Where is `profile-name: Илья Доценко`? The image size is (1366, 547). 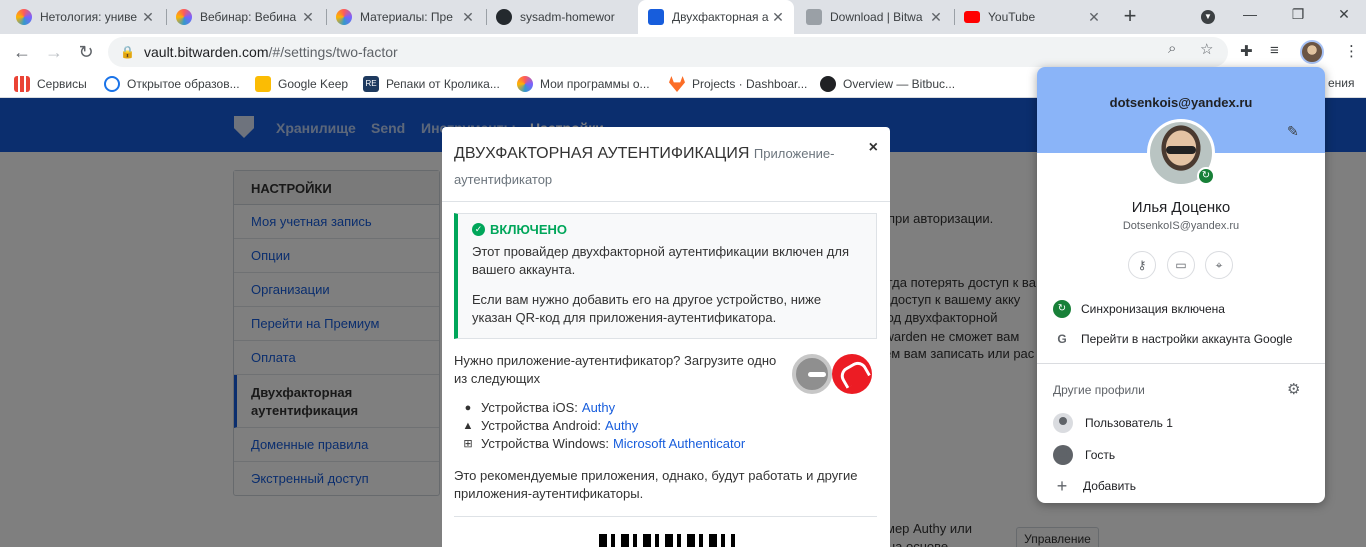
profile-name: Илья Доценко is located at coordinates (1181, 207).